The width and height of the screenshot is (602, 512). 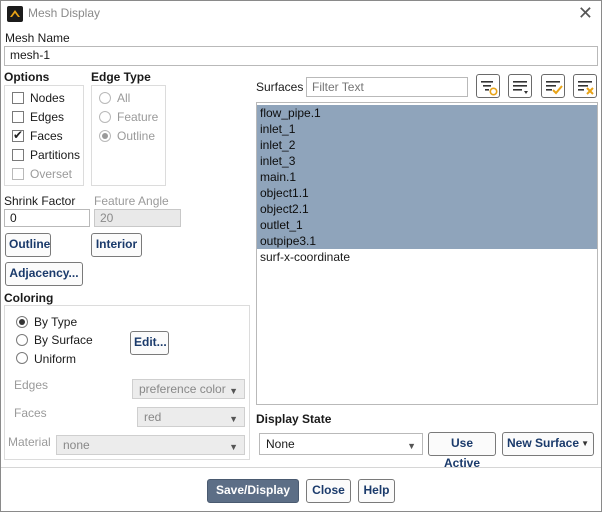 I want to click on material-select: none ▼, so click(x=150, y=445).